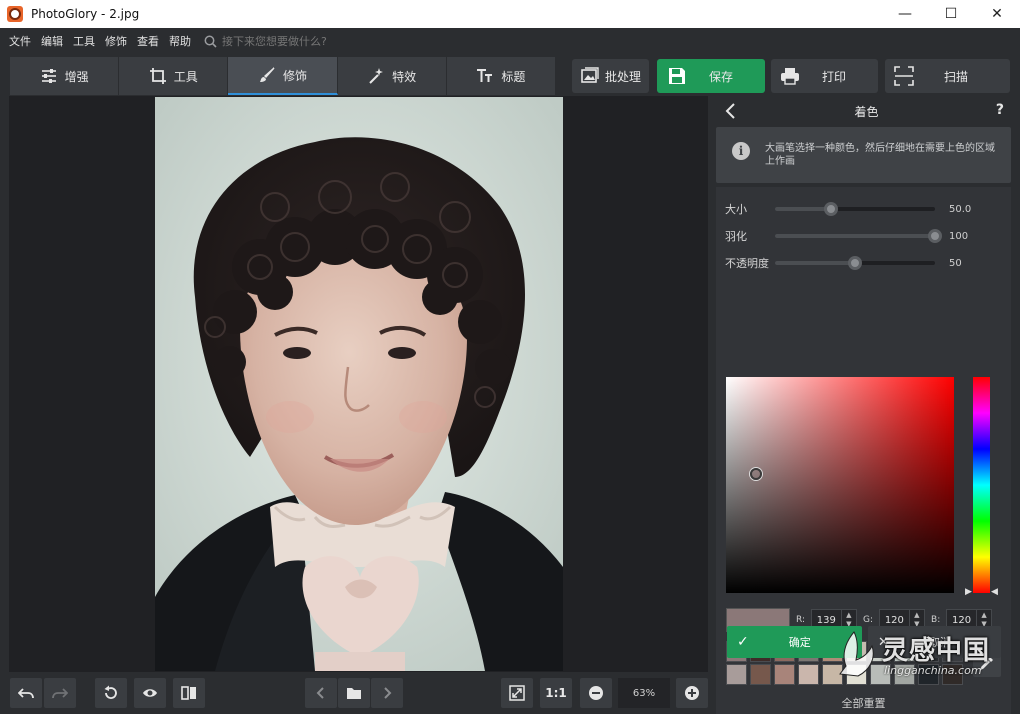  Describe the element at coordinates (267, 74) in the screenshot. I see `brush-icon` at that location.